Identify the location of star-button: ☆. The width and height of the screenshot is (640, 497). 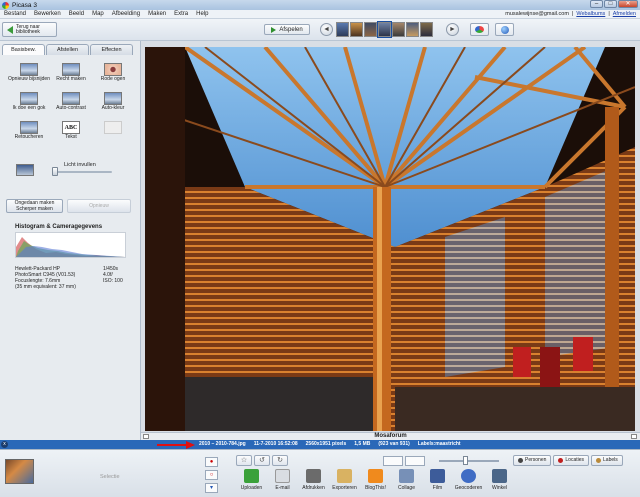
(244, 460).